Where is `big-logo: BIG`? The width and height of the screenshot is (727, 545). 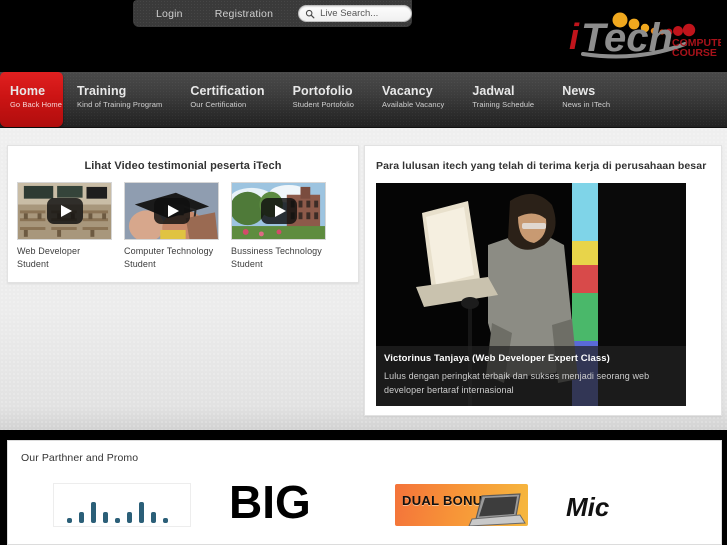 big-logo: BIG is located at coordinates (293, 502).